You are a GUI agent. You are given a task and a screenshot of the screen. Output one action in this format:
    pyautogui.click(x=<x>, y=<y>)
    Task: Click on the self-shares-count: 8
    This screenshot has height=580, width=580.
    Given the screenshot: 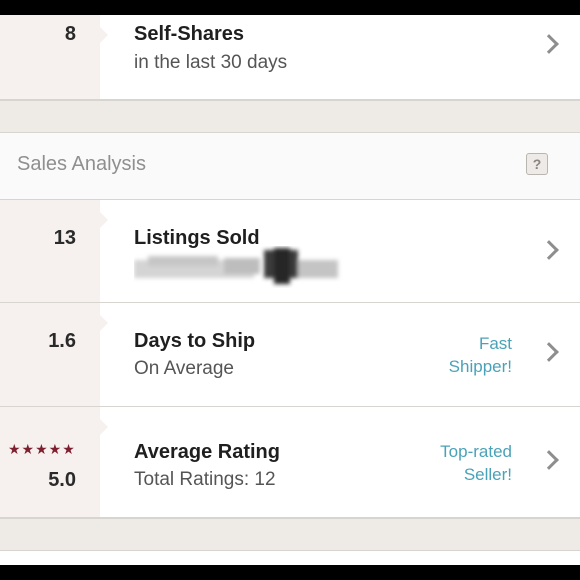 What is the action you would take?
    pyautogui.click(x=70, y=34)
    